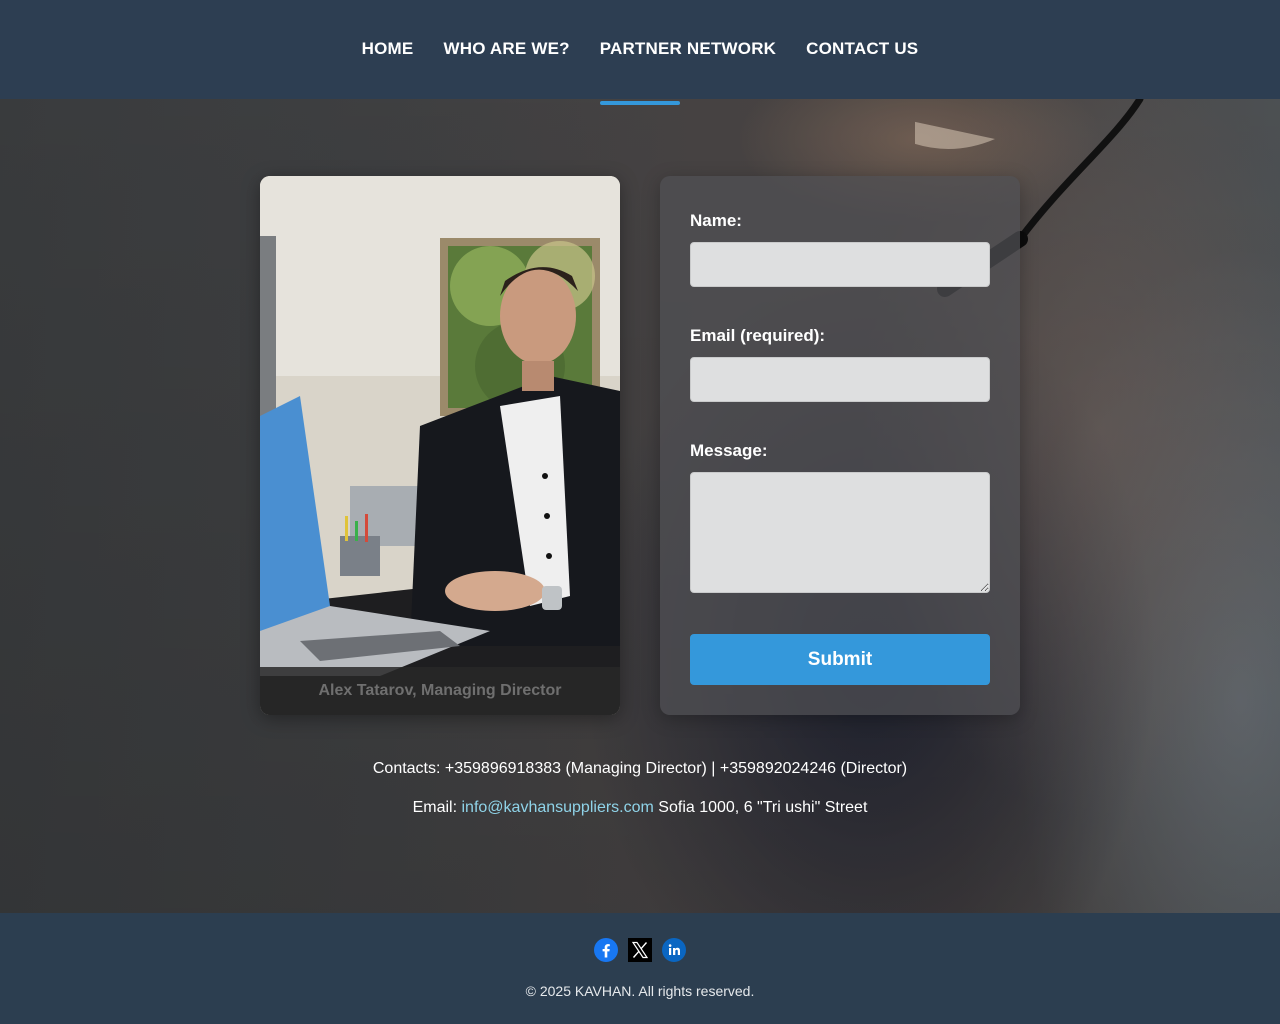 The height and width of the screenshot is (1024, 1280). I want to click on name-label: Name:, so click(716, 220).